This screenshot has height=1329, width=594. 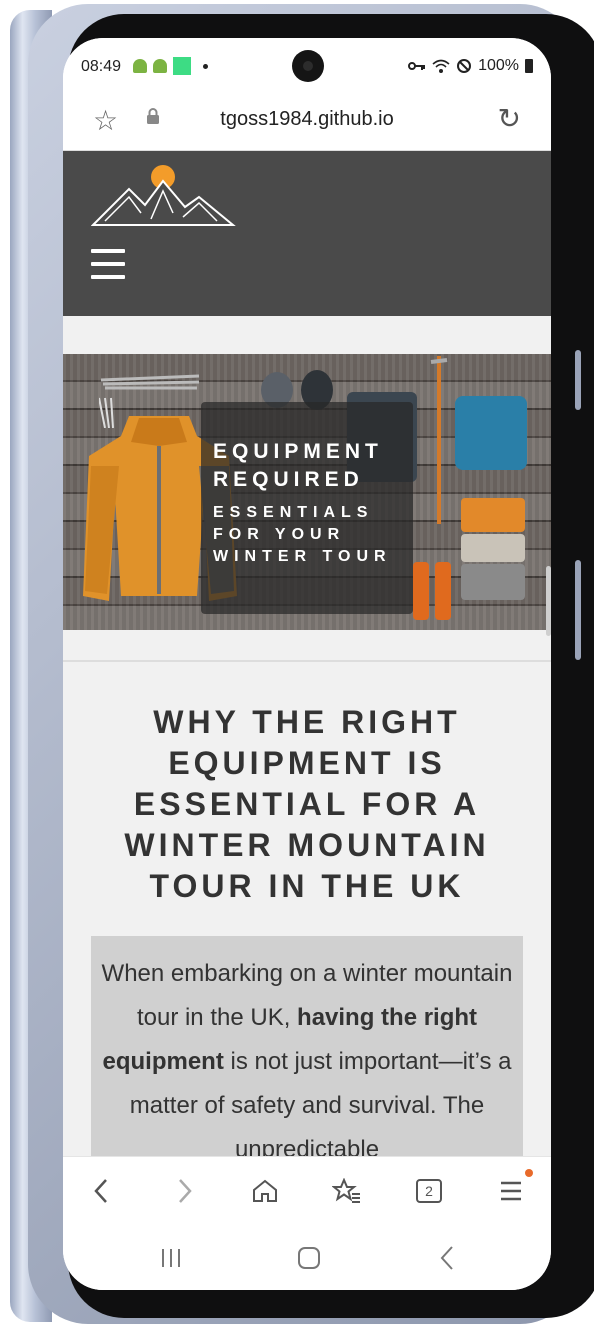 What do you see at coordinates (491, 433) in the screenshot?
I see `blue-bag-image` at bounding box center [491, 433].